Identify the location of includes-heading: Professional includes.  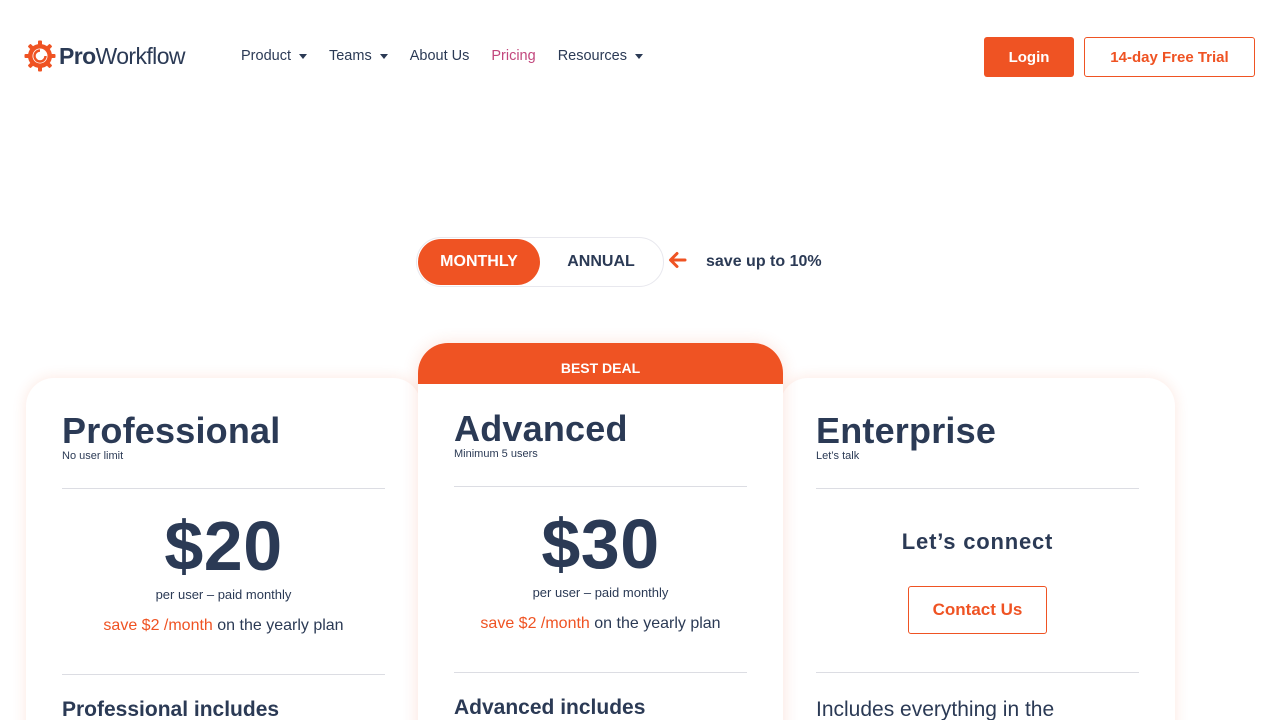
(171, 709).